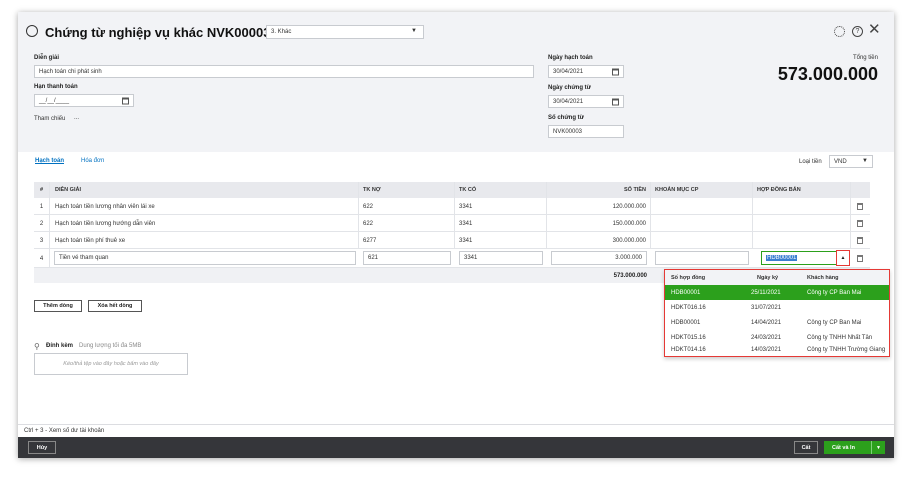 Image resolution: width=912 pixels, height=480 pixels. I want to click on delete-all-rows-button: Xóa hết dòng, so click(115, 306).